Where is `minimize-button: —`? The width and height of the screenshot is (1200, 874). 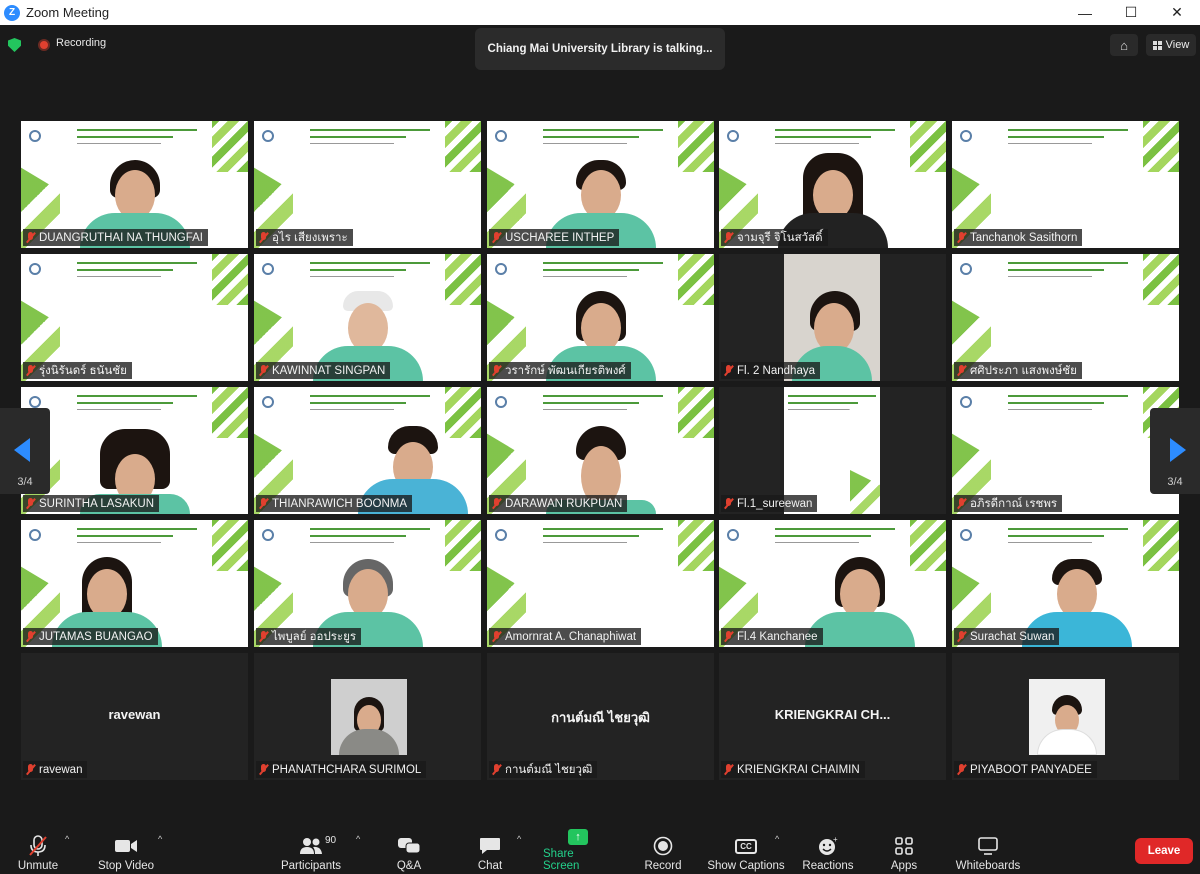 minimize-button: — is located at coordinates (1085, 12).